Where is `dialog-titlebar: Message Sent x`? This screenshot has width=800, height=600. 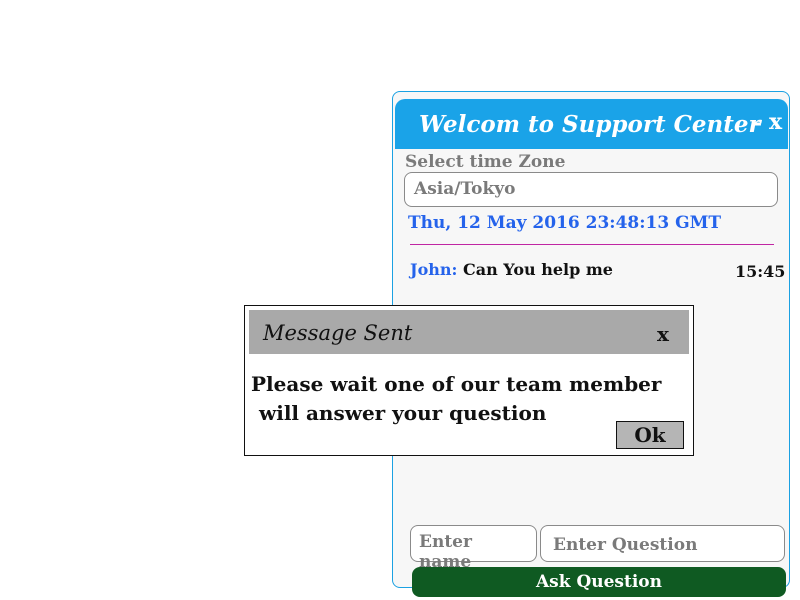
dialog-titlebar: Message Sent x is located at coordinates (469, 332).